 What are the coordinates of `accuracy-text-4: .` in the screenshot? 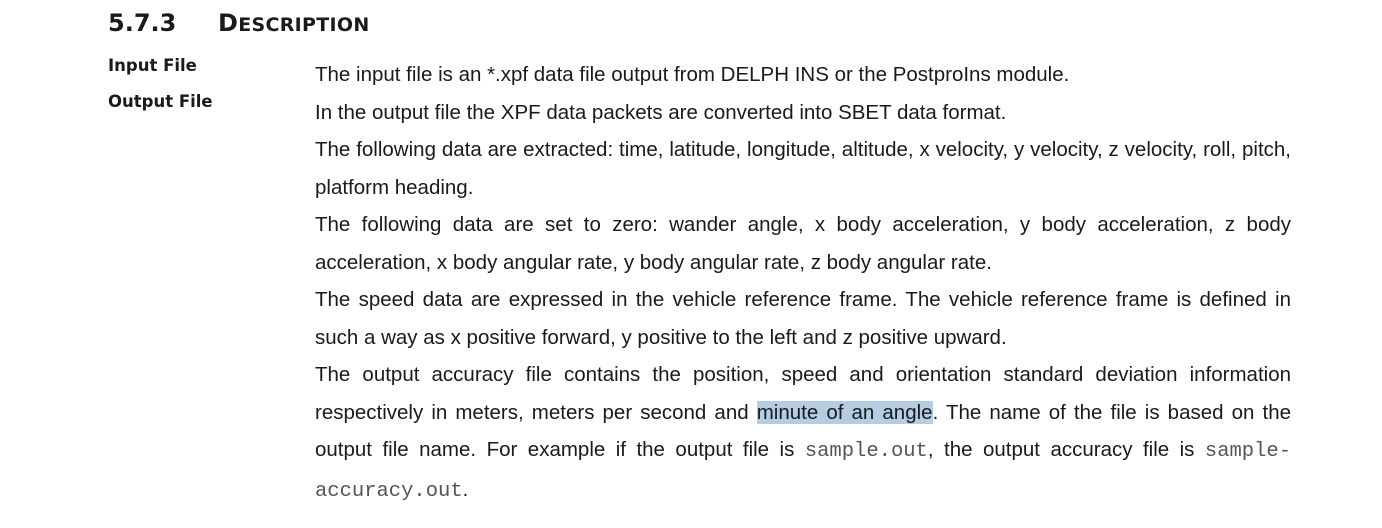 It's located at (465, 489).